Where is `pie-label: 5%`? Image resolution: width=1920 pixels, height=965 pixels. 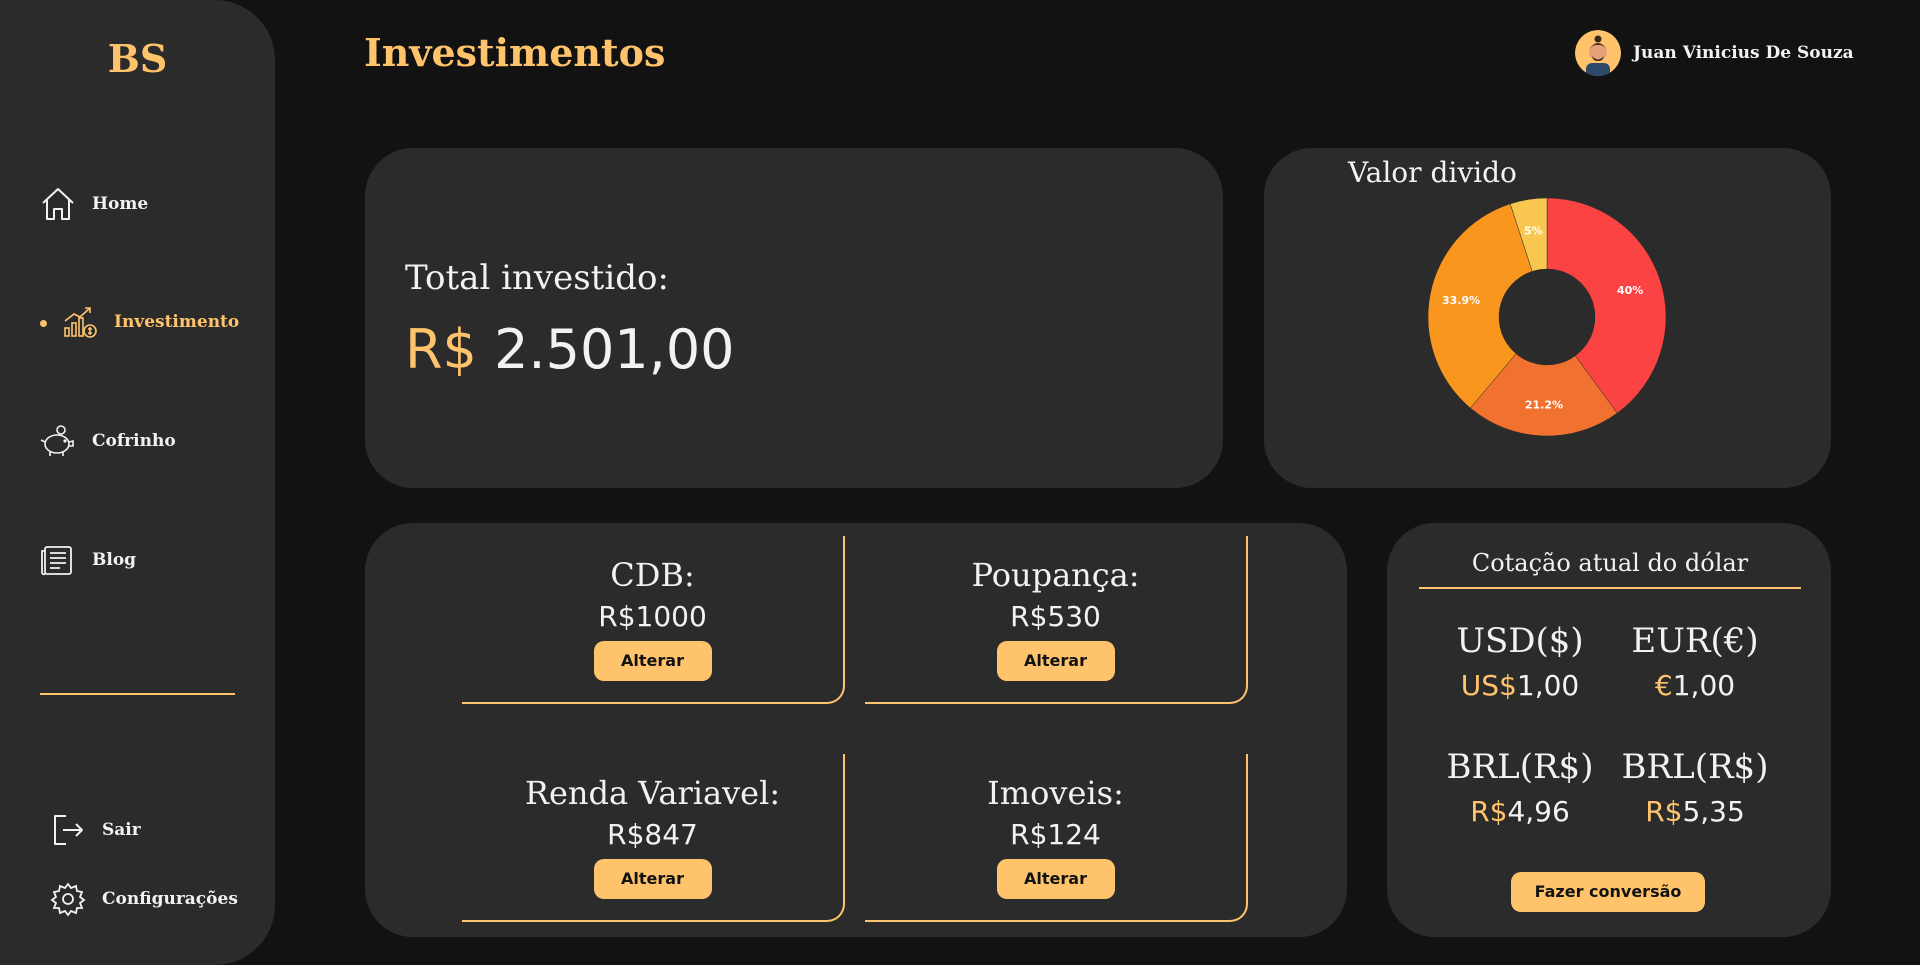 pie-label: 5% is located at coordinates (1533, 231).